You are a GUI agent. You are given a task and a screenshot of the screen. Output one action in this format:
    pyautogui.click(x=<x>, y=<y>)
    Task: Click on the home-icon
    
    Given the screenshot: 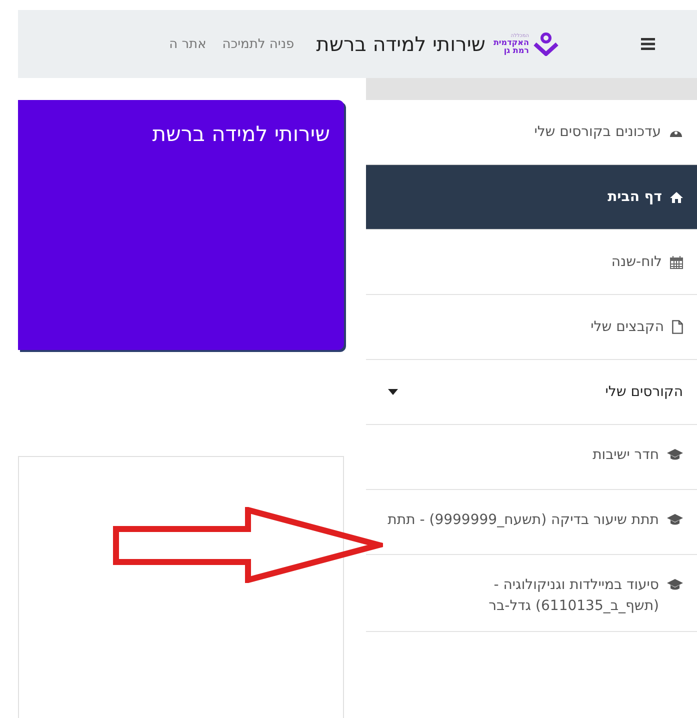 What is the action you would take?
    pyautogui.click(x=676, y=197)
    